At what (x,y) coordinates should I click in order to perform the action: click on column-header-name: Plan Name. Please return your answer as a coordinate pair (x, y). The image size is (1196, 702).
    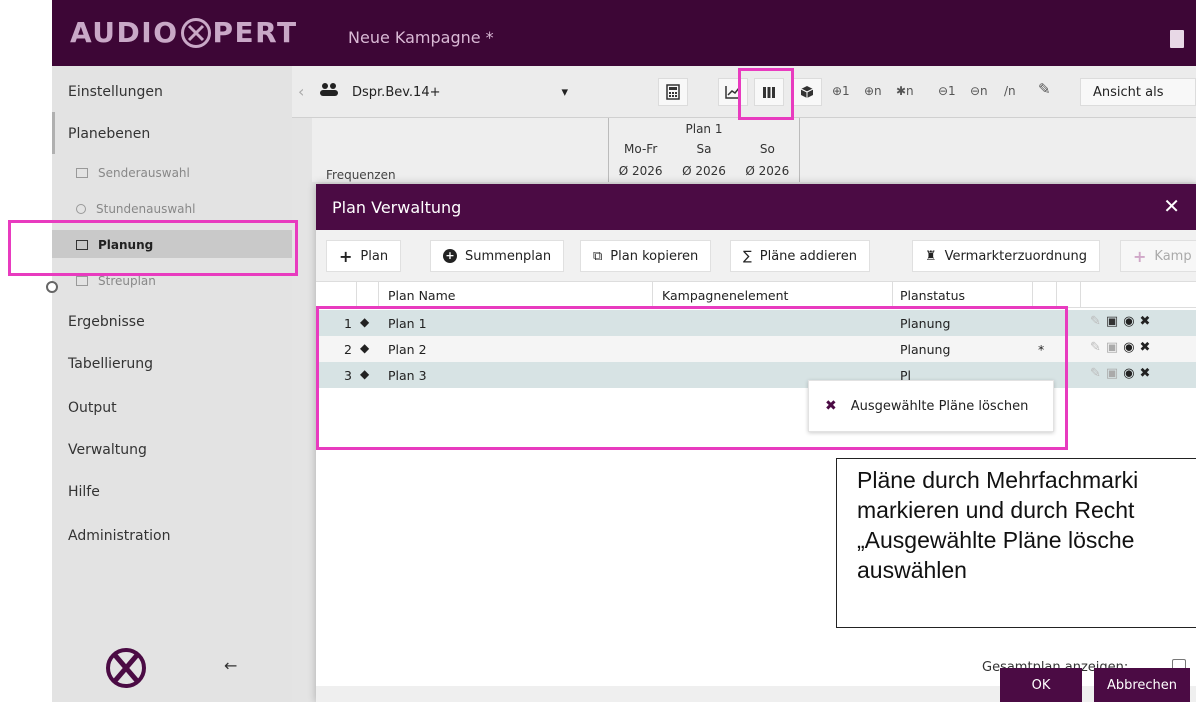
    Looking at the image, I should click on (421, 295).